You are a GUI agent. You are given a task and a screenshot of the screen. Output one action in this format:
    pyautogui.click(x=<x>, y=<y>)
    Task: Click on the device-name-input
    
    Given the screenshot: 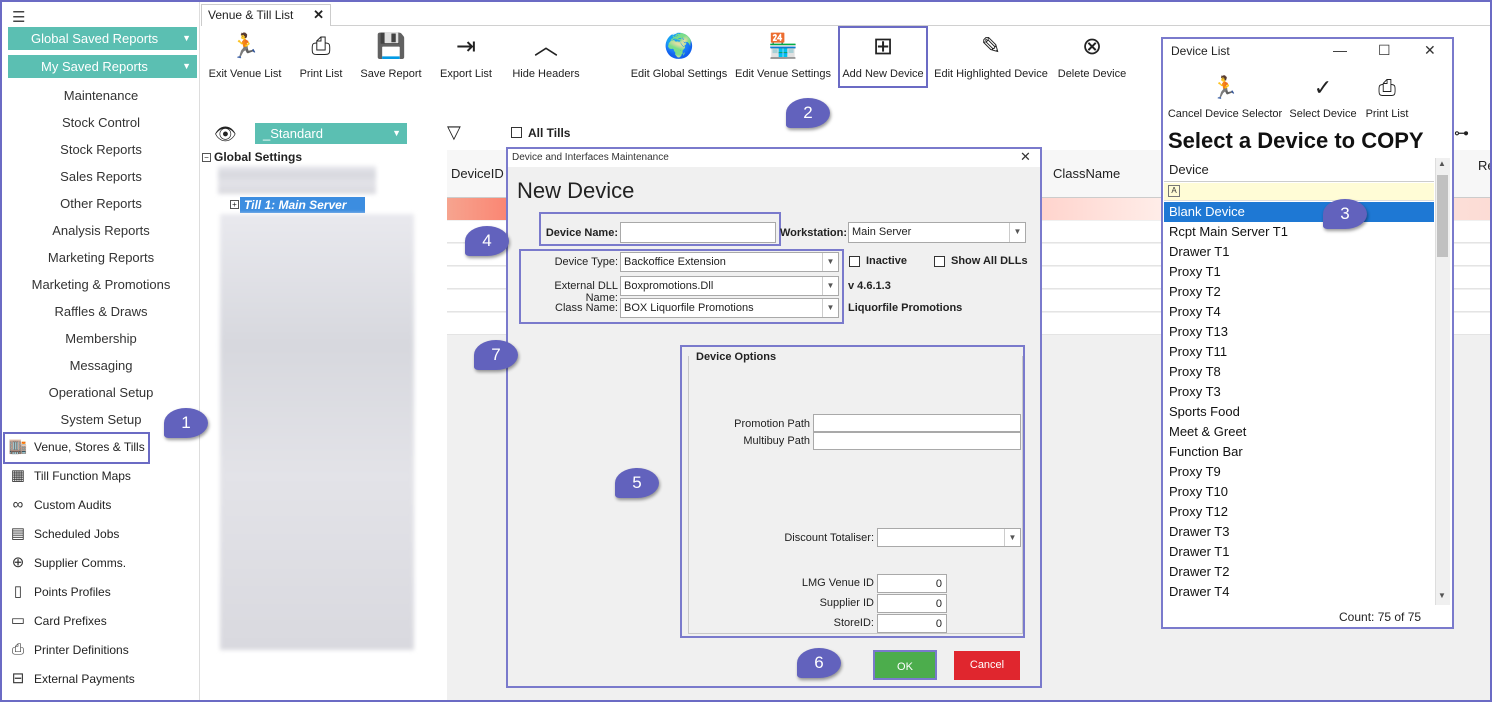 What is the action you would take?
    pyautogui.click(x=698, y=232)
    